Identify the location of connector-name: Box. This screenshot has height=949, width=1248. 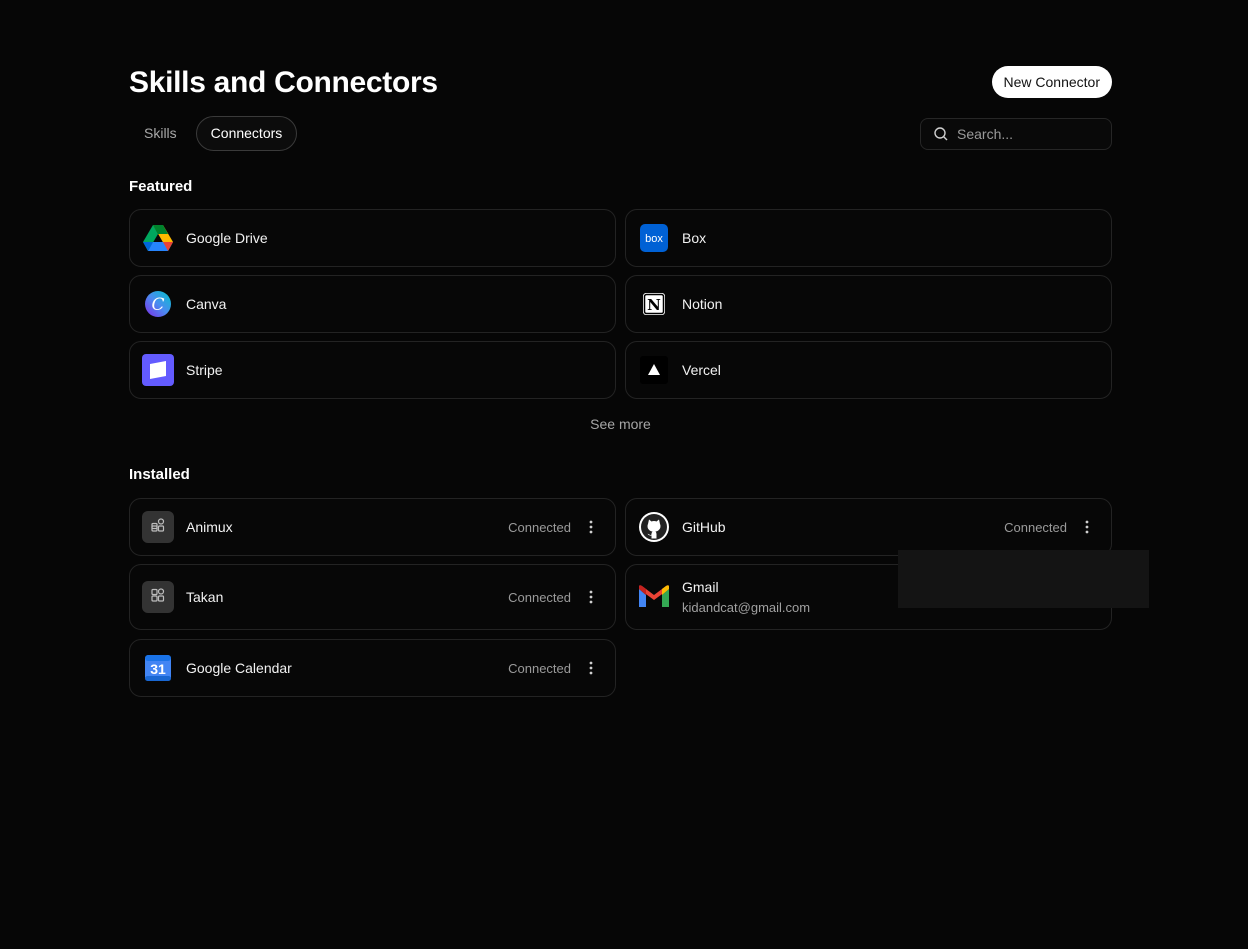
(694, 238).